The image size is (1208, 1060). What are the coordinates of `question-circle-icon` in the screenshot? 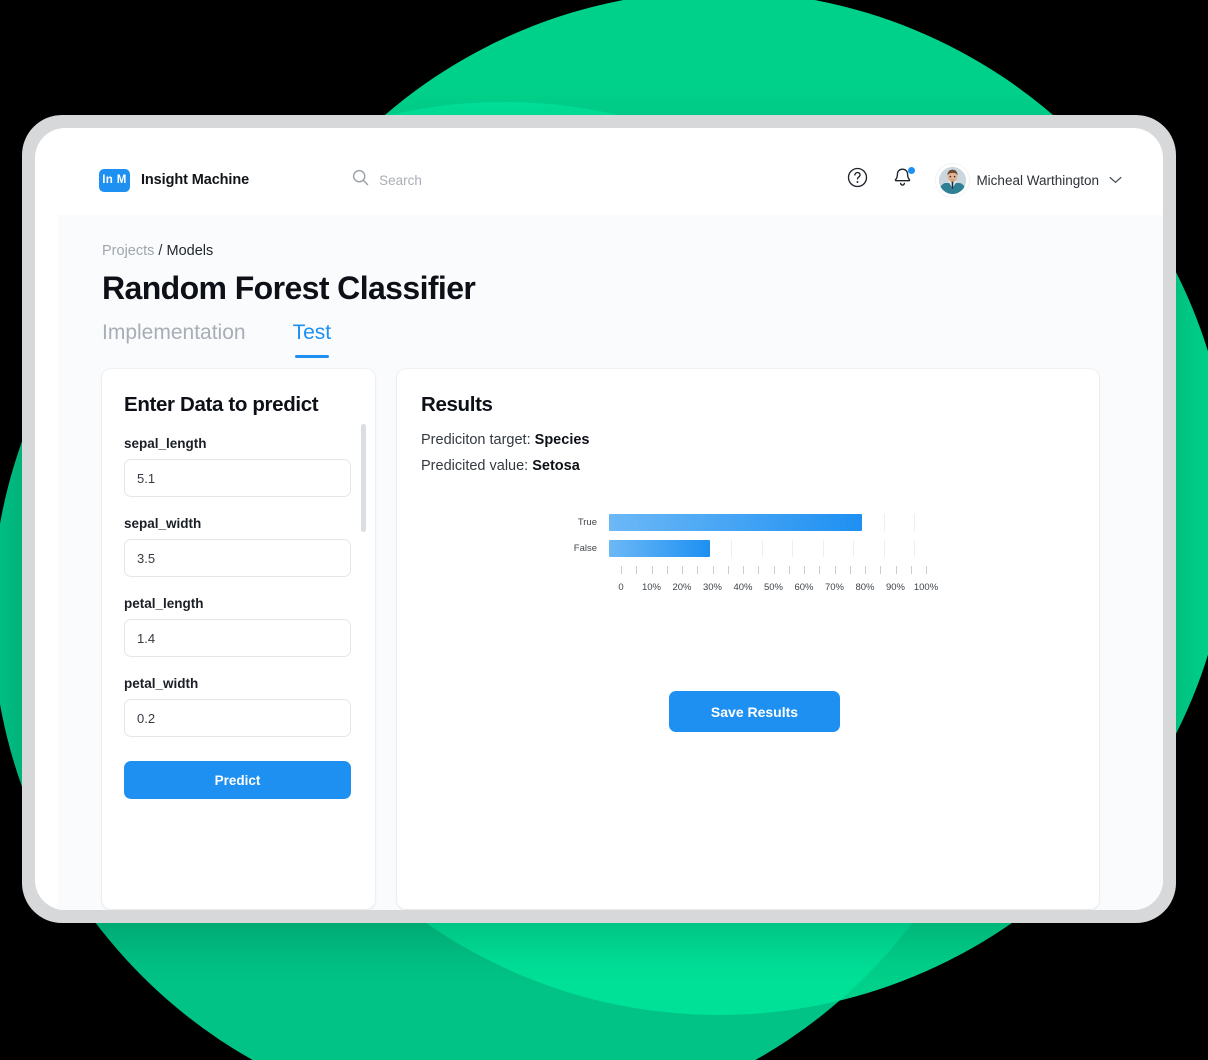 It's located at (857, 180).